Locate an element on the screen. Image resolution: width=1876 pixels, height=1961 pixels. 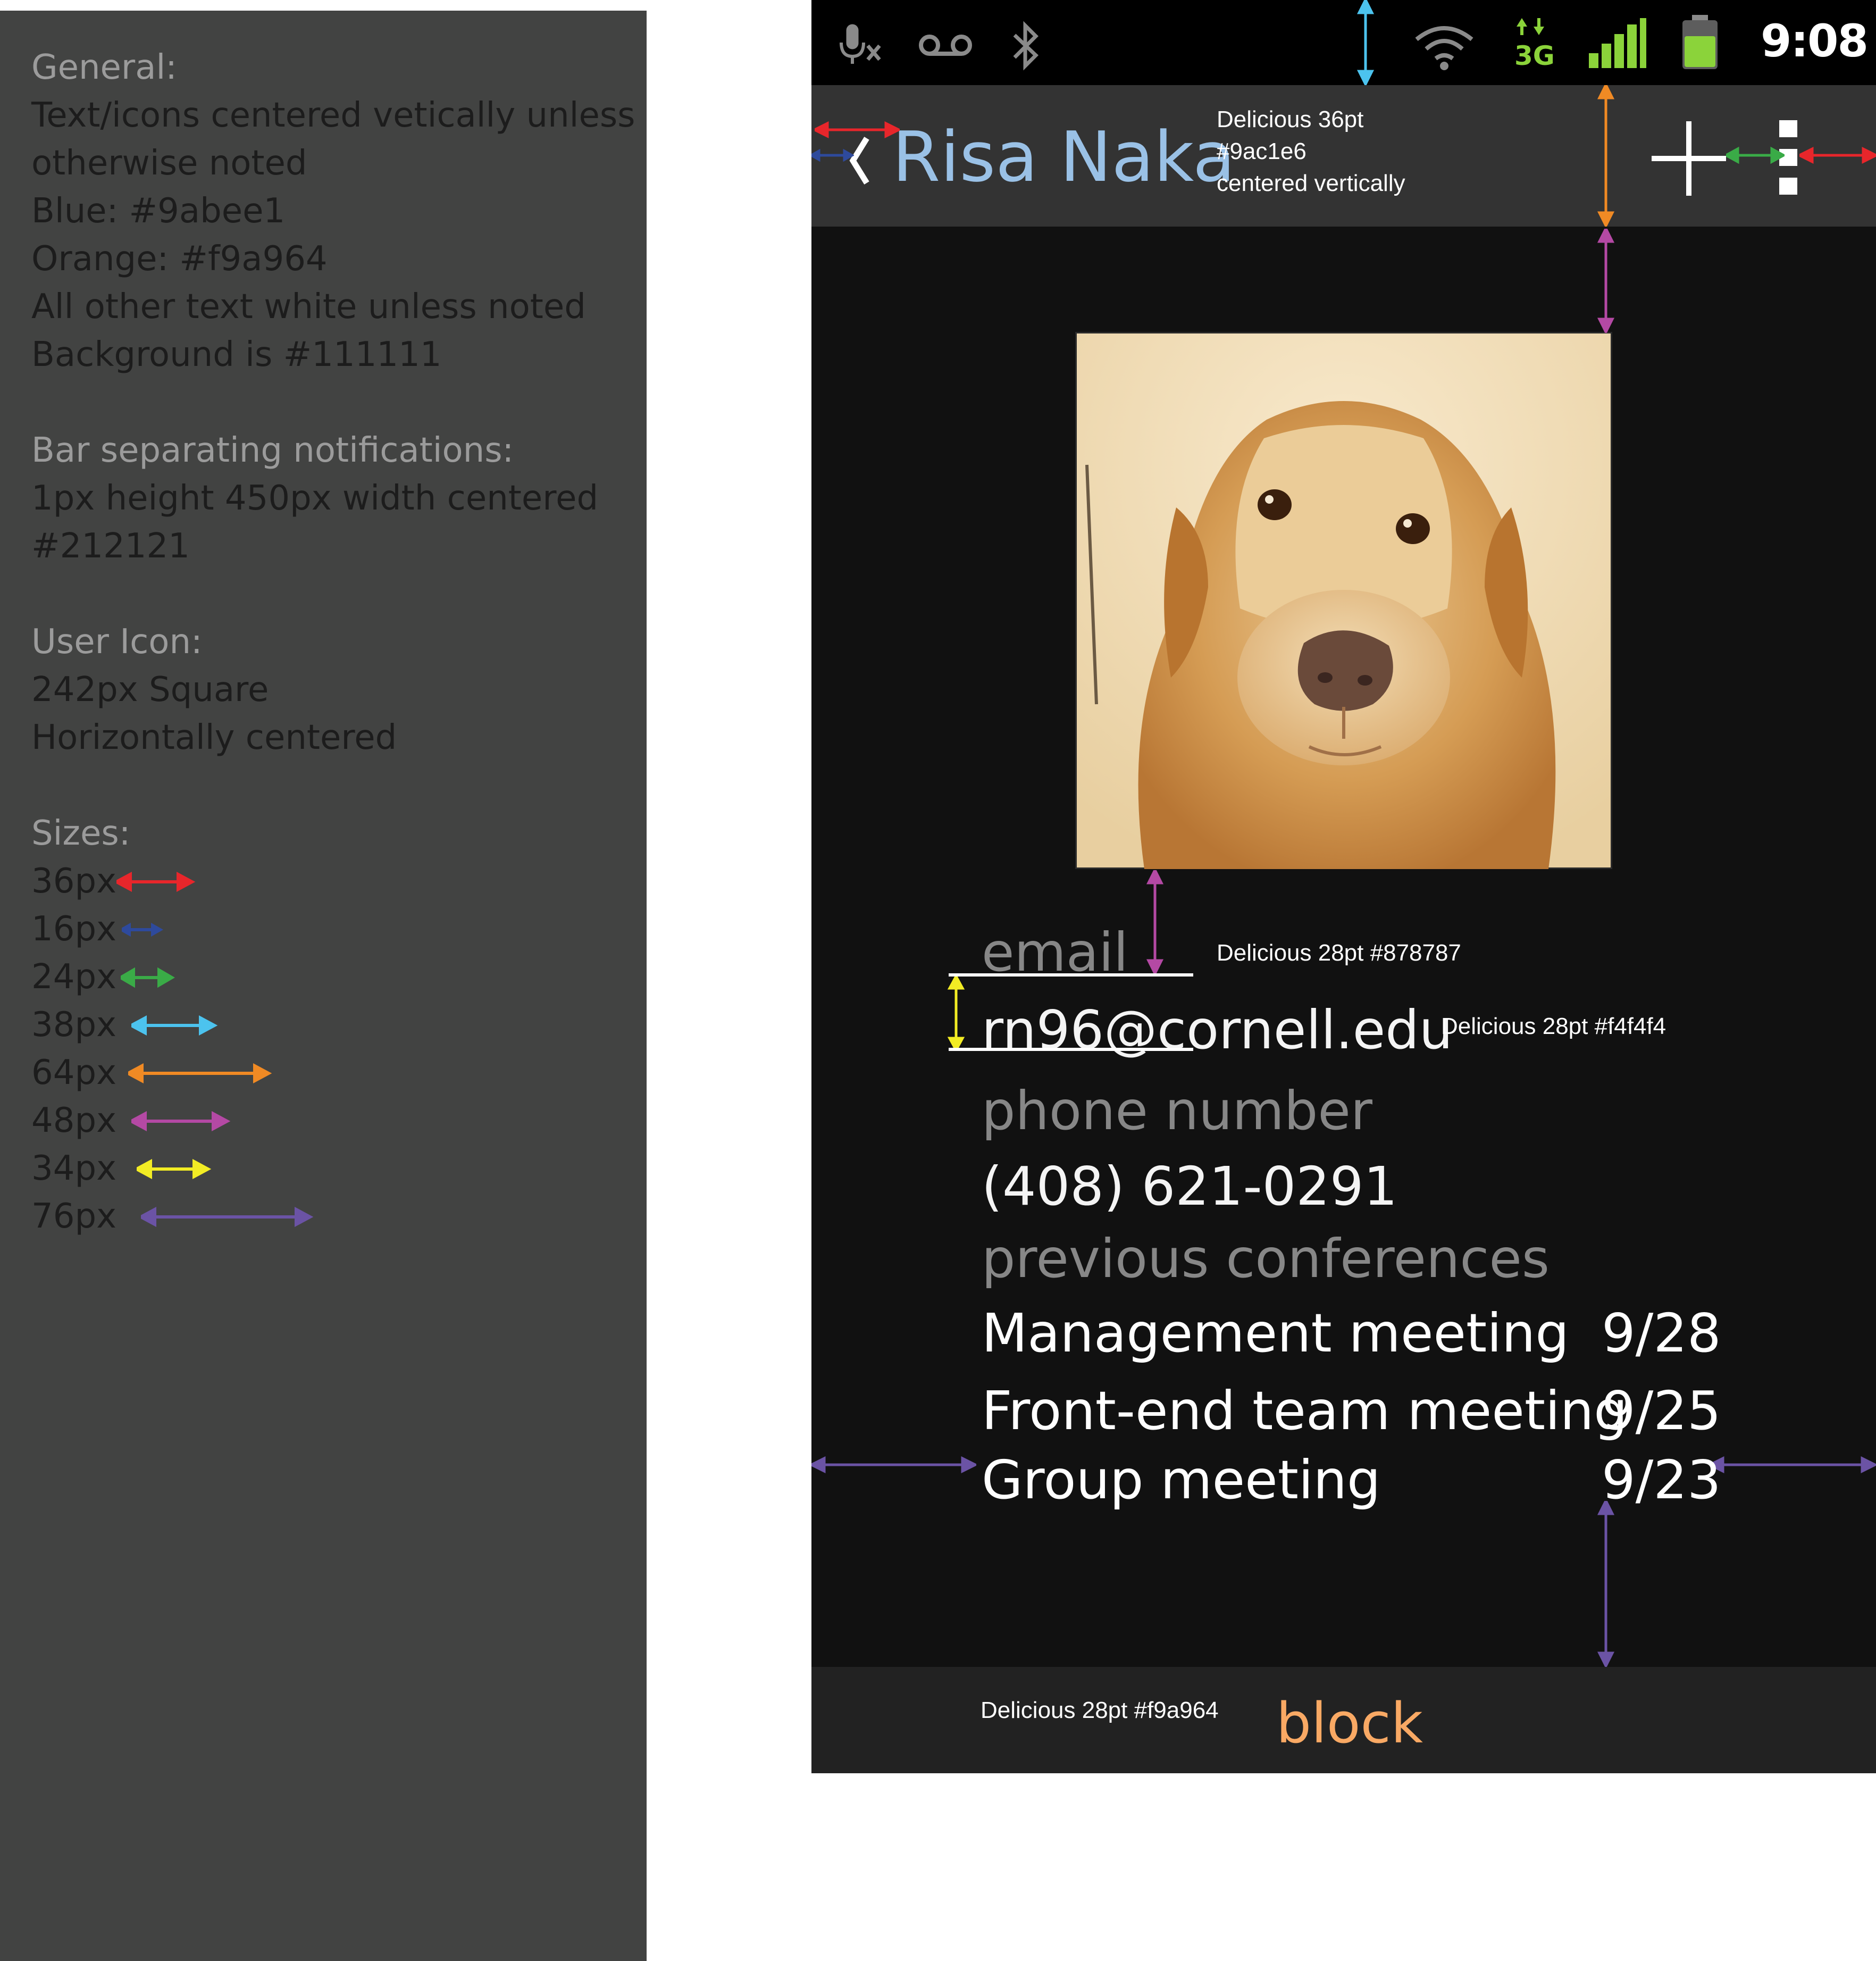
spec-icon-line: 242px Square is located at coordinates (150, 690).